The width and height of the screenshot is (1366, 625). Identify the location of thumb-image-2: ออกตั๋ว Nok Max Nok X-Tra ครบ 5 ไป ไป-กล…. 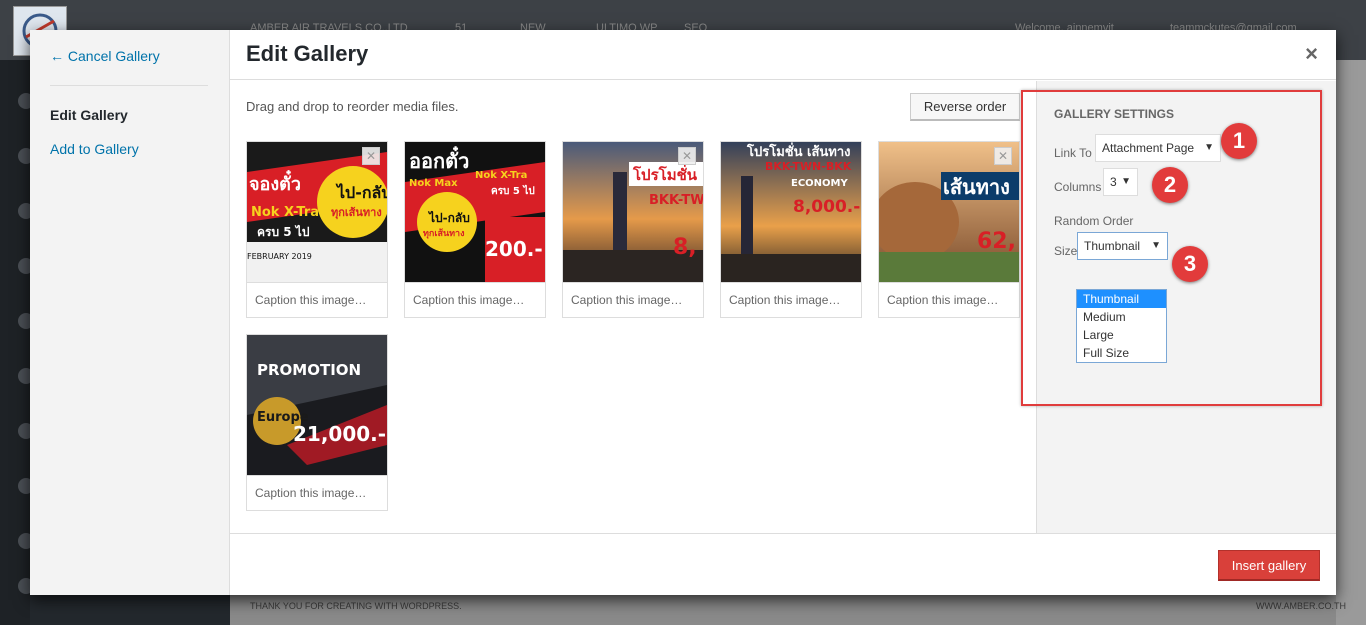
(475, 212).